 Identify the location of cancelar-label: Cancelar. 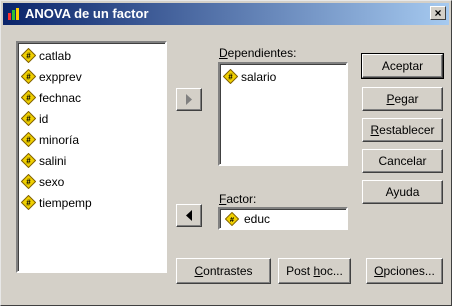
(402, 161).